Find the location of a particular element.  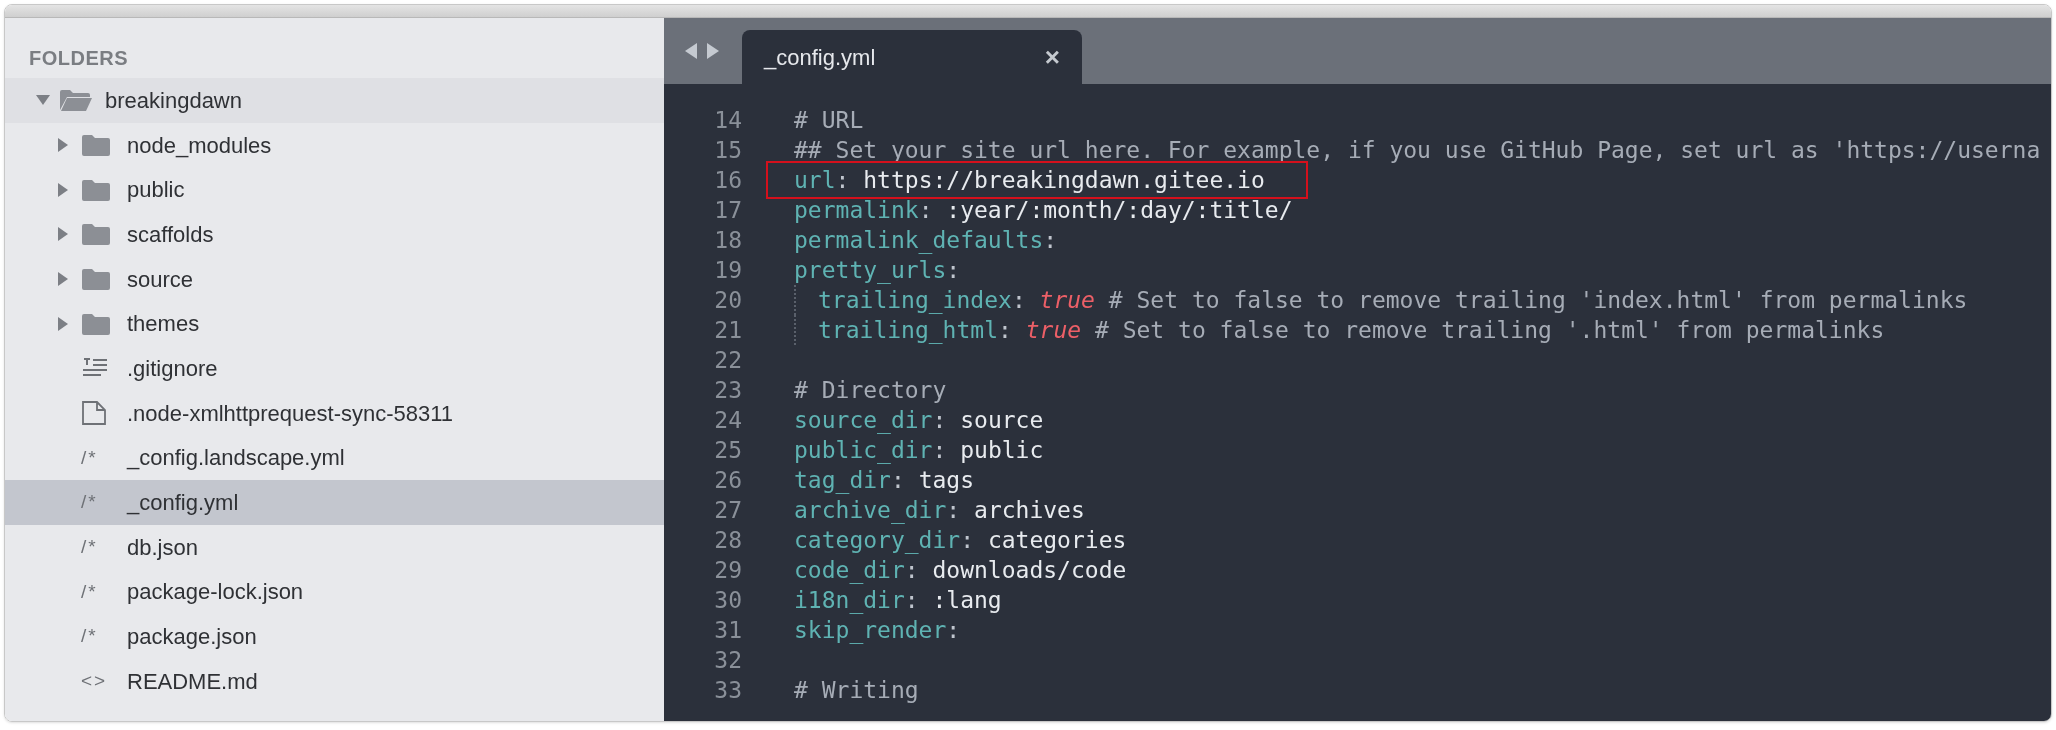

tree-item: node_modules is located at coordinates (334, 145).